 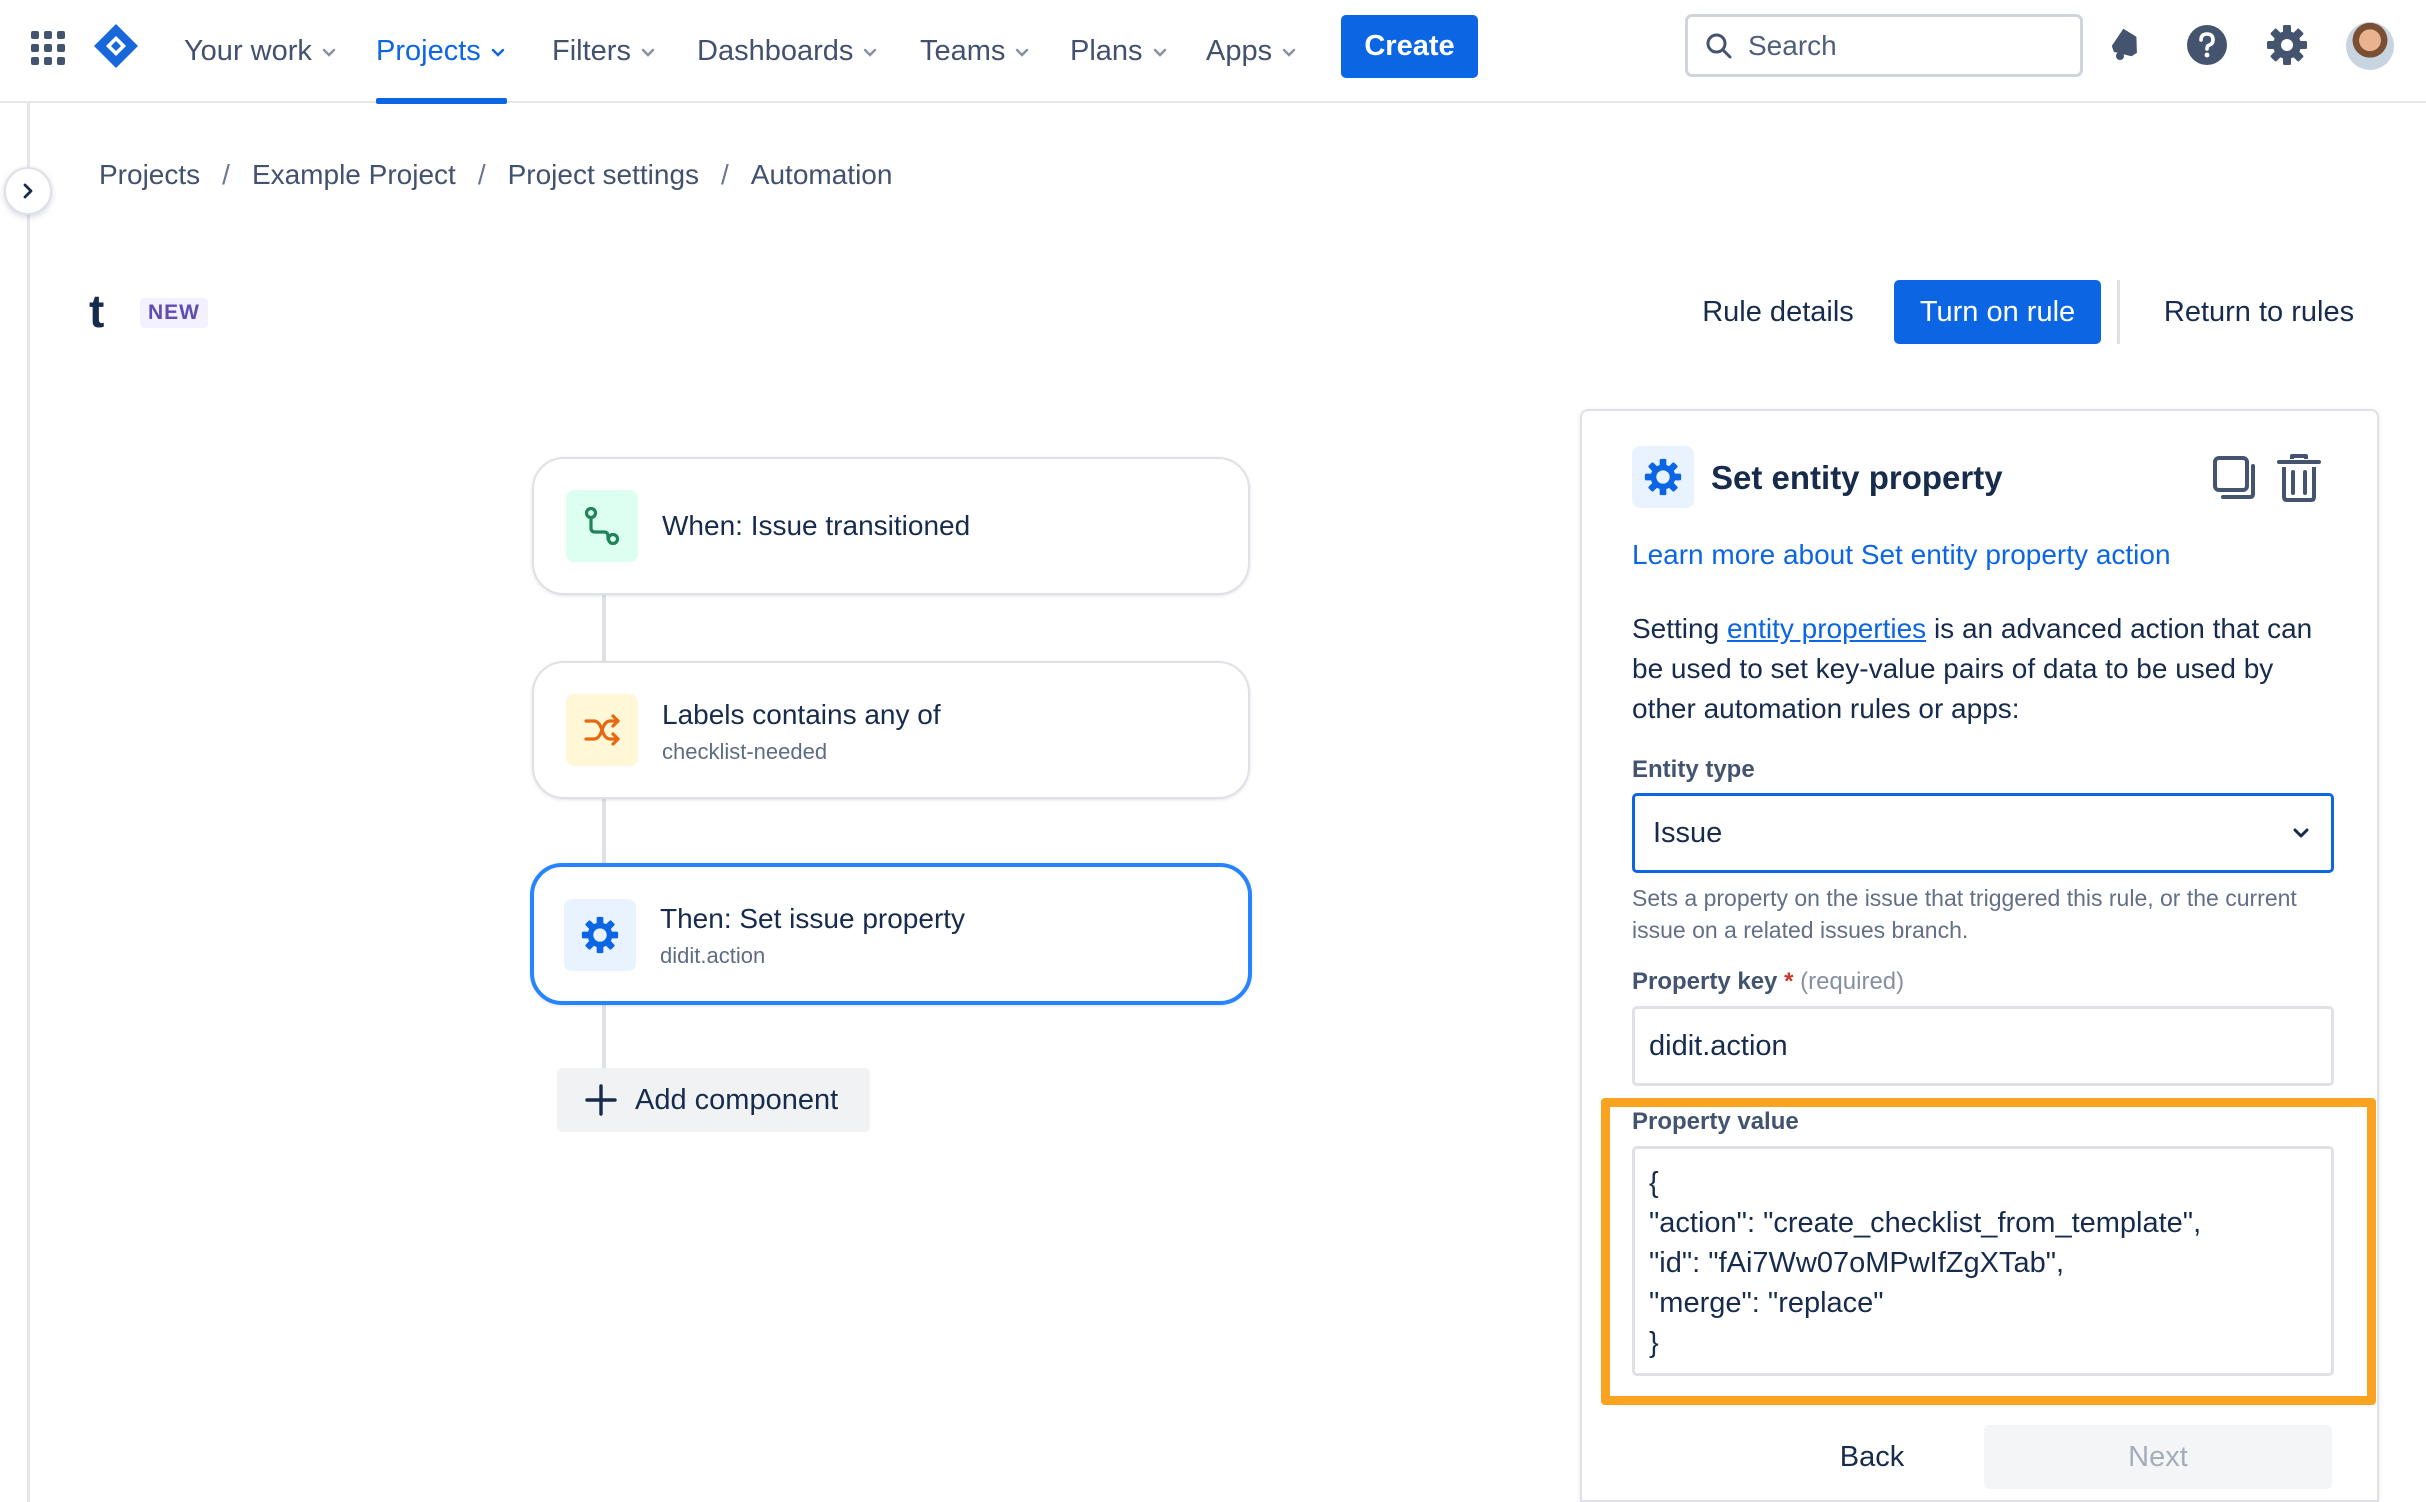 What do you see at coordinates (15, 802) in the screenshot?
I see `sidebar-rail` at bounding box center [15, 802].